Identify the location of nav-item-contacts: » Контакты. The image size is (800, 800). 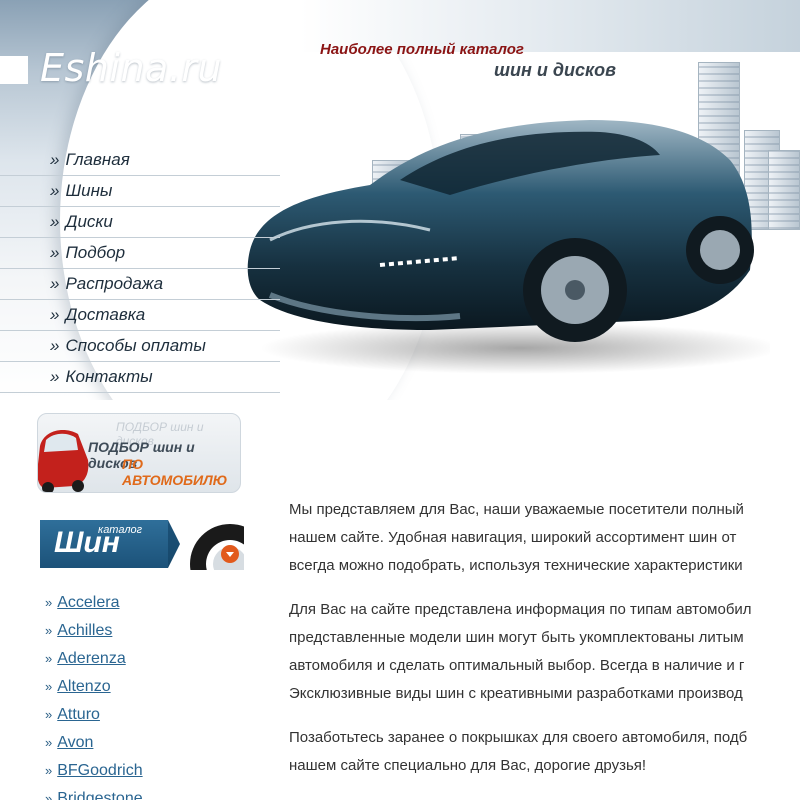
(140, 377).